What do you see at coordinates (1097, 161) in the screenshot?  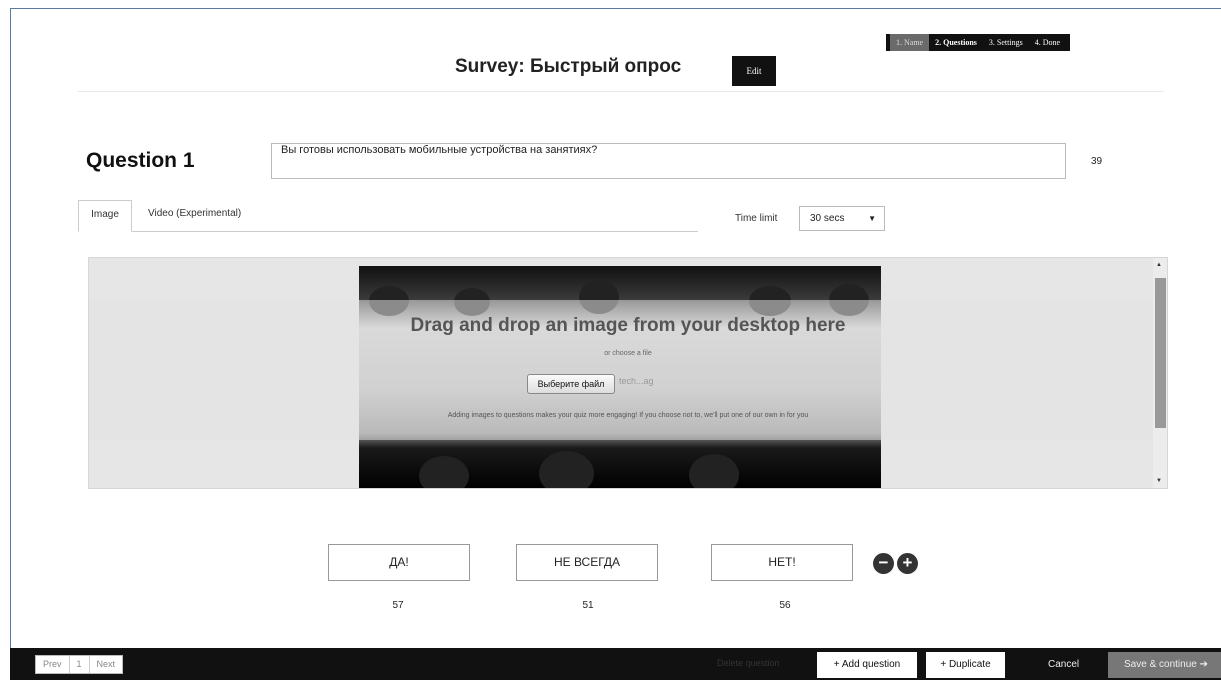 I see `char-counter: 39` at bounding box center [1097, 161].